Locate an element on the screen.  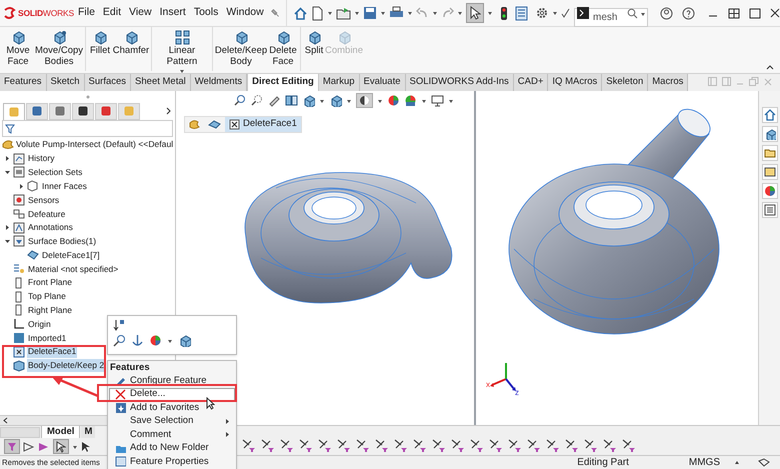
tile-windows-icon is located at coordinates (734, 13).